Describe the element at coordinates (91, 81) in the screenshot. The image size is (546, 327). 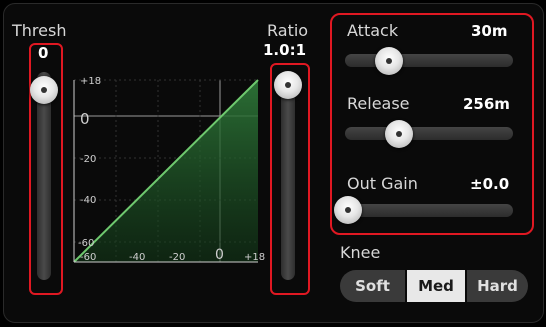
I see `y-tick-p18: +18` at that location.